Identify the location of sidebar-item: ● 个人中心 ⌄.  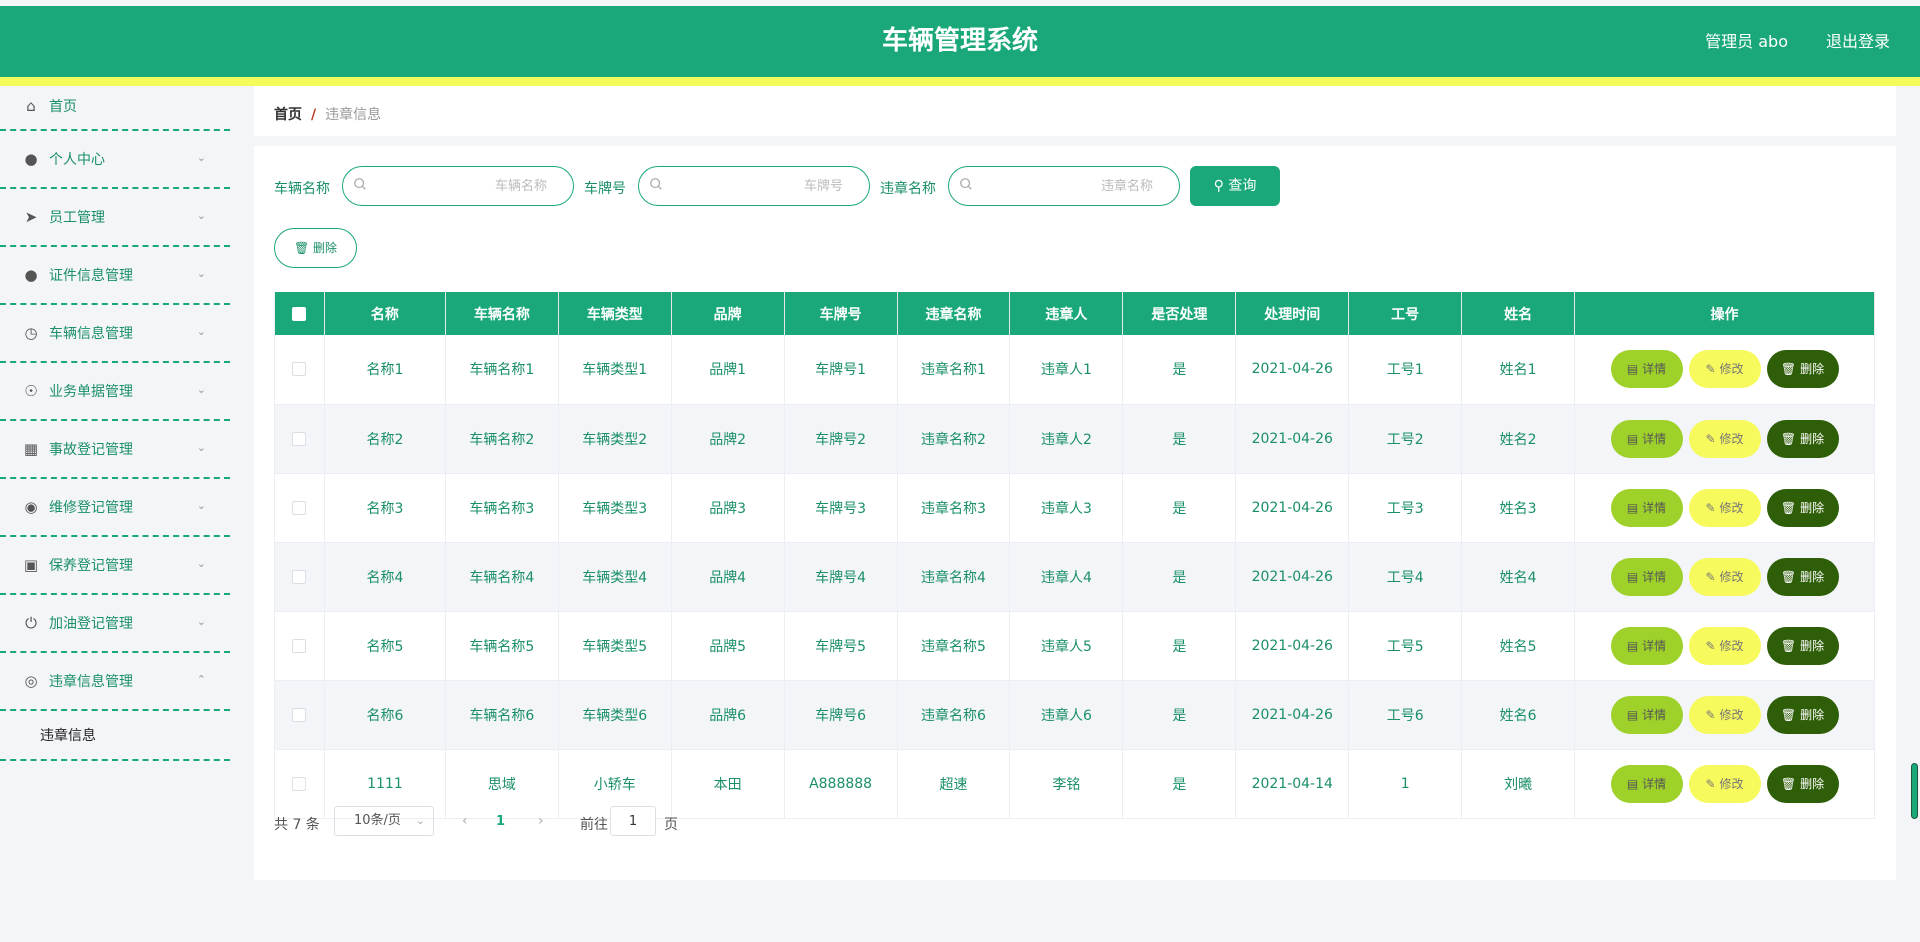
(115, 160).